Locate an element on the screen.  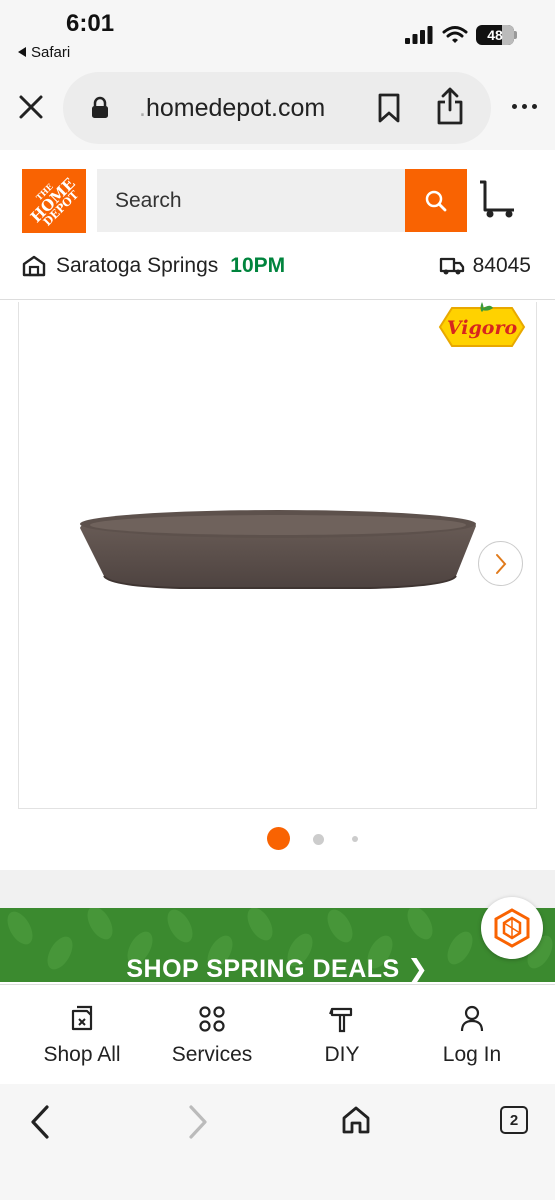
store-name: Saratoga Springs is located at coordinates (137, 265).